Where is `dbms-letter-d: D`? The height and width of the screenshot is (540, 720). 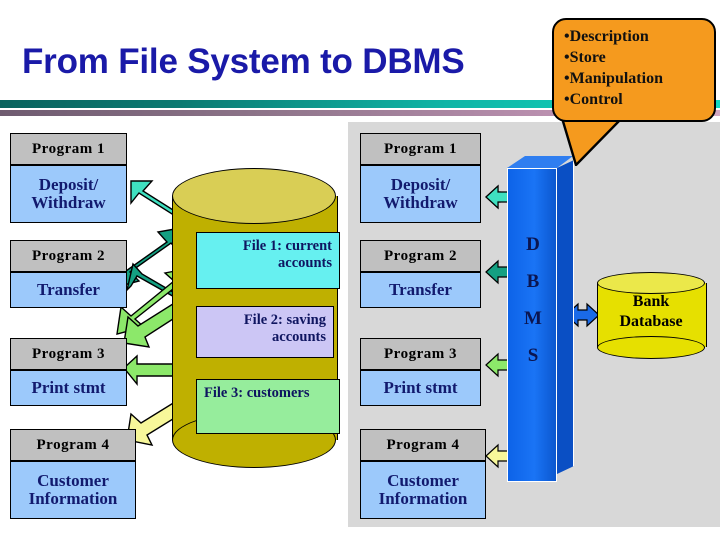
dbms-letter-d: D is located at coordinates (533, 244).